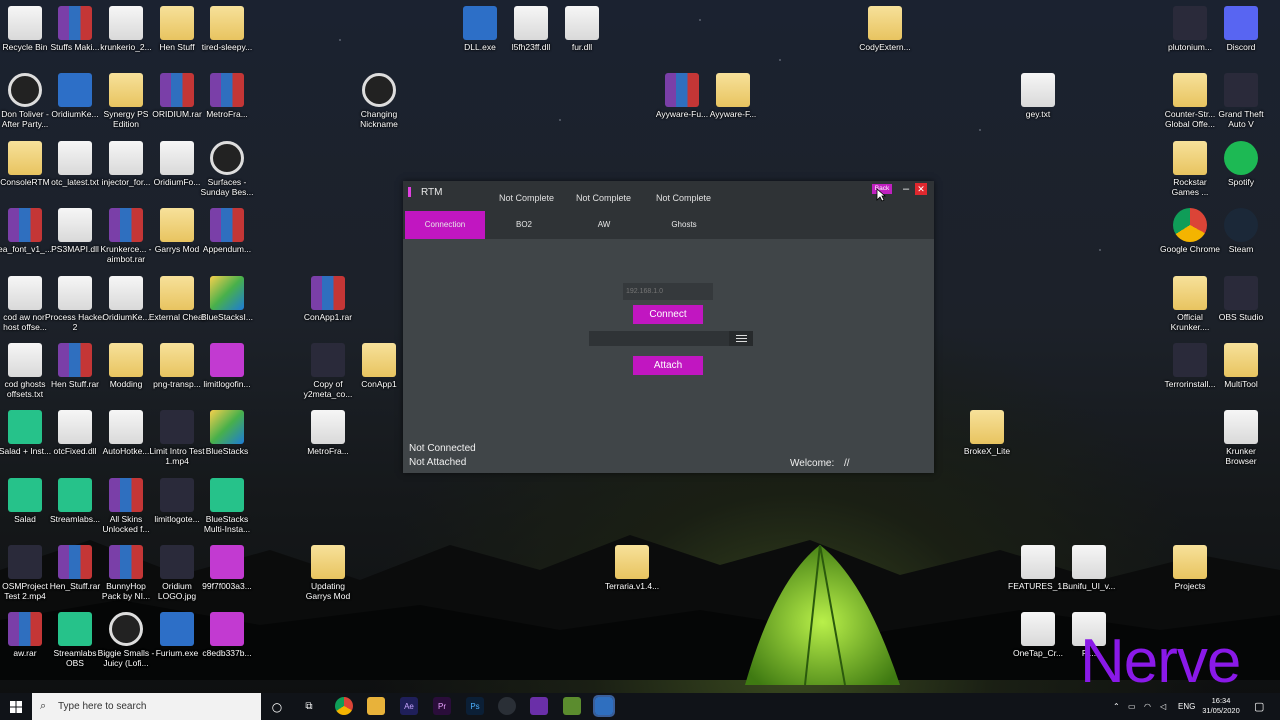  What do you see at coordinates (1241, 366) in the screenshot?
I see `desktop-icon: MultiTool` at bounding box center [1241, 366].